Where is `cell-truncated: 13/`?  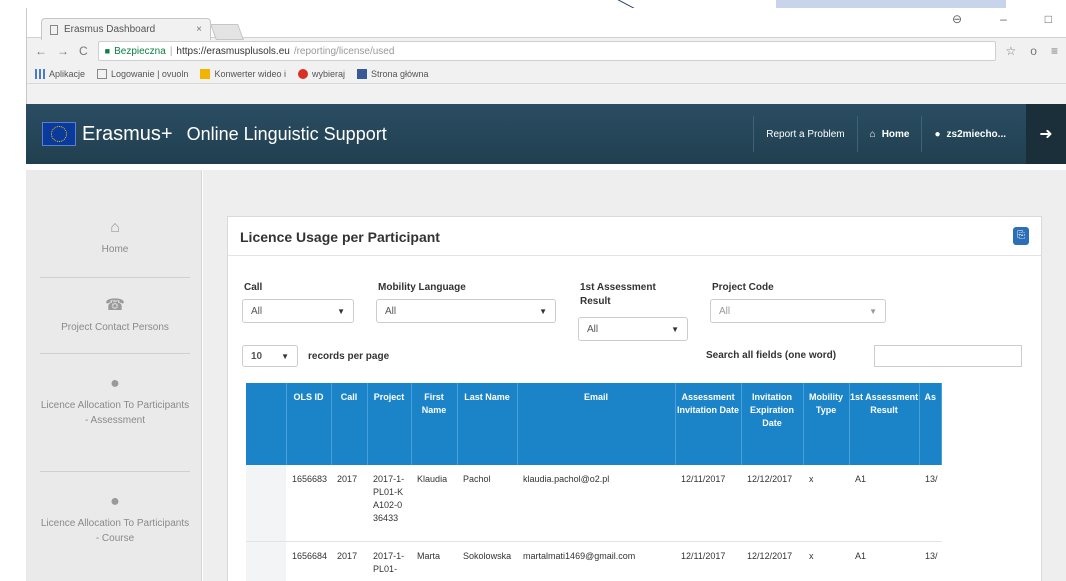
cell-truncated: 13/ is located at coordinates (930, 503).